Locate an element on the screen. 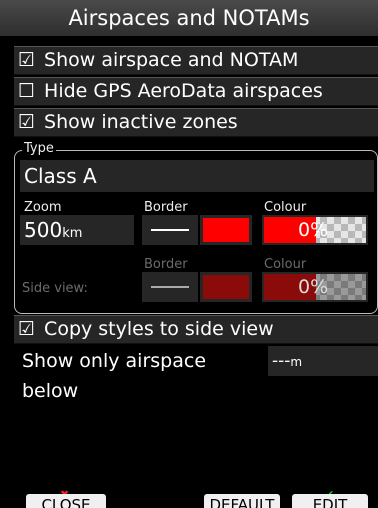 The width and height of the screenshot is (378, 508). copy-styles-checkbox: ☑ Copy styles to side view is located at coordinates (196, 329).